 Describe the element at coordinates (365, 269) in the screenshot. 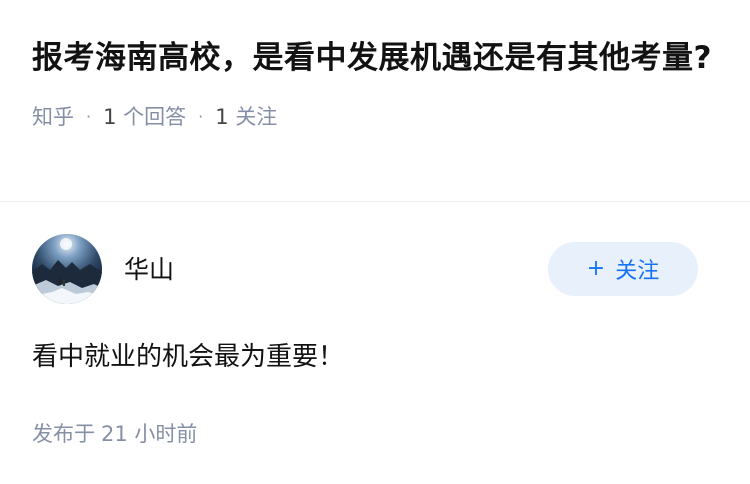

I see `author-row: 华山 + 关注` at that location.